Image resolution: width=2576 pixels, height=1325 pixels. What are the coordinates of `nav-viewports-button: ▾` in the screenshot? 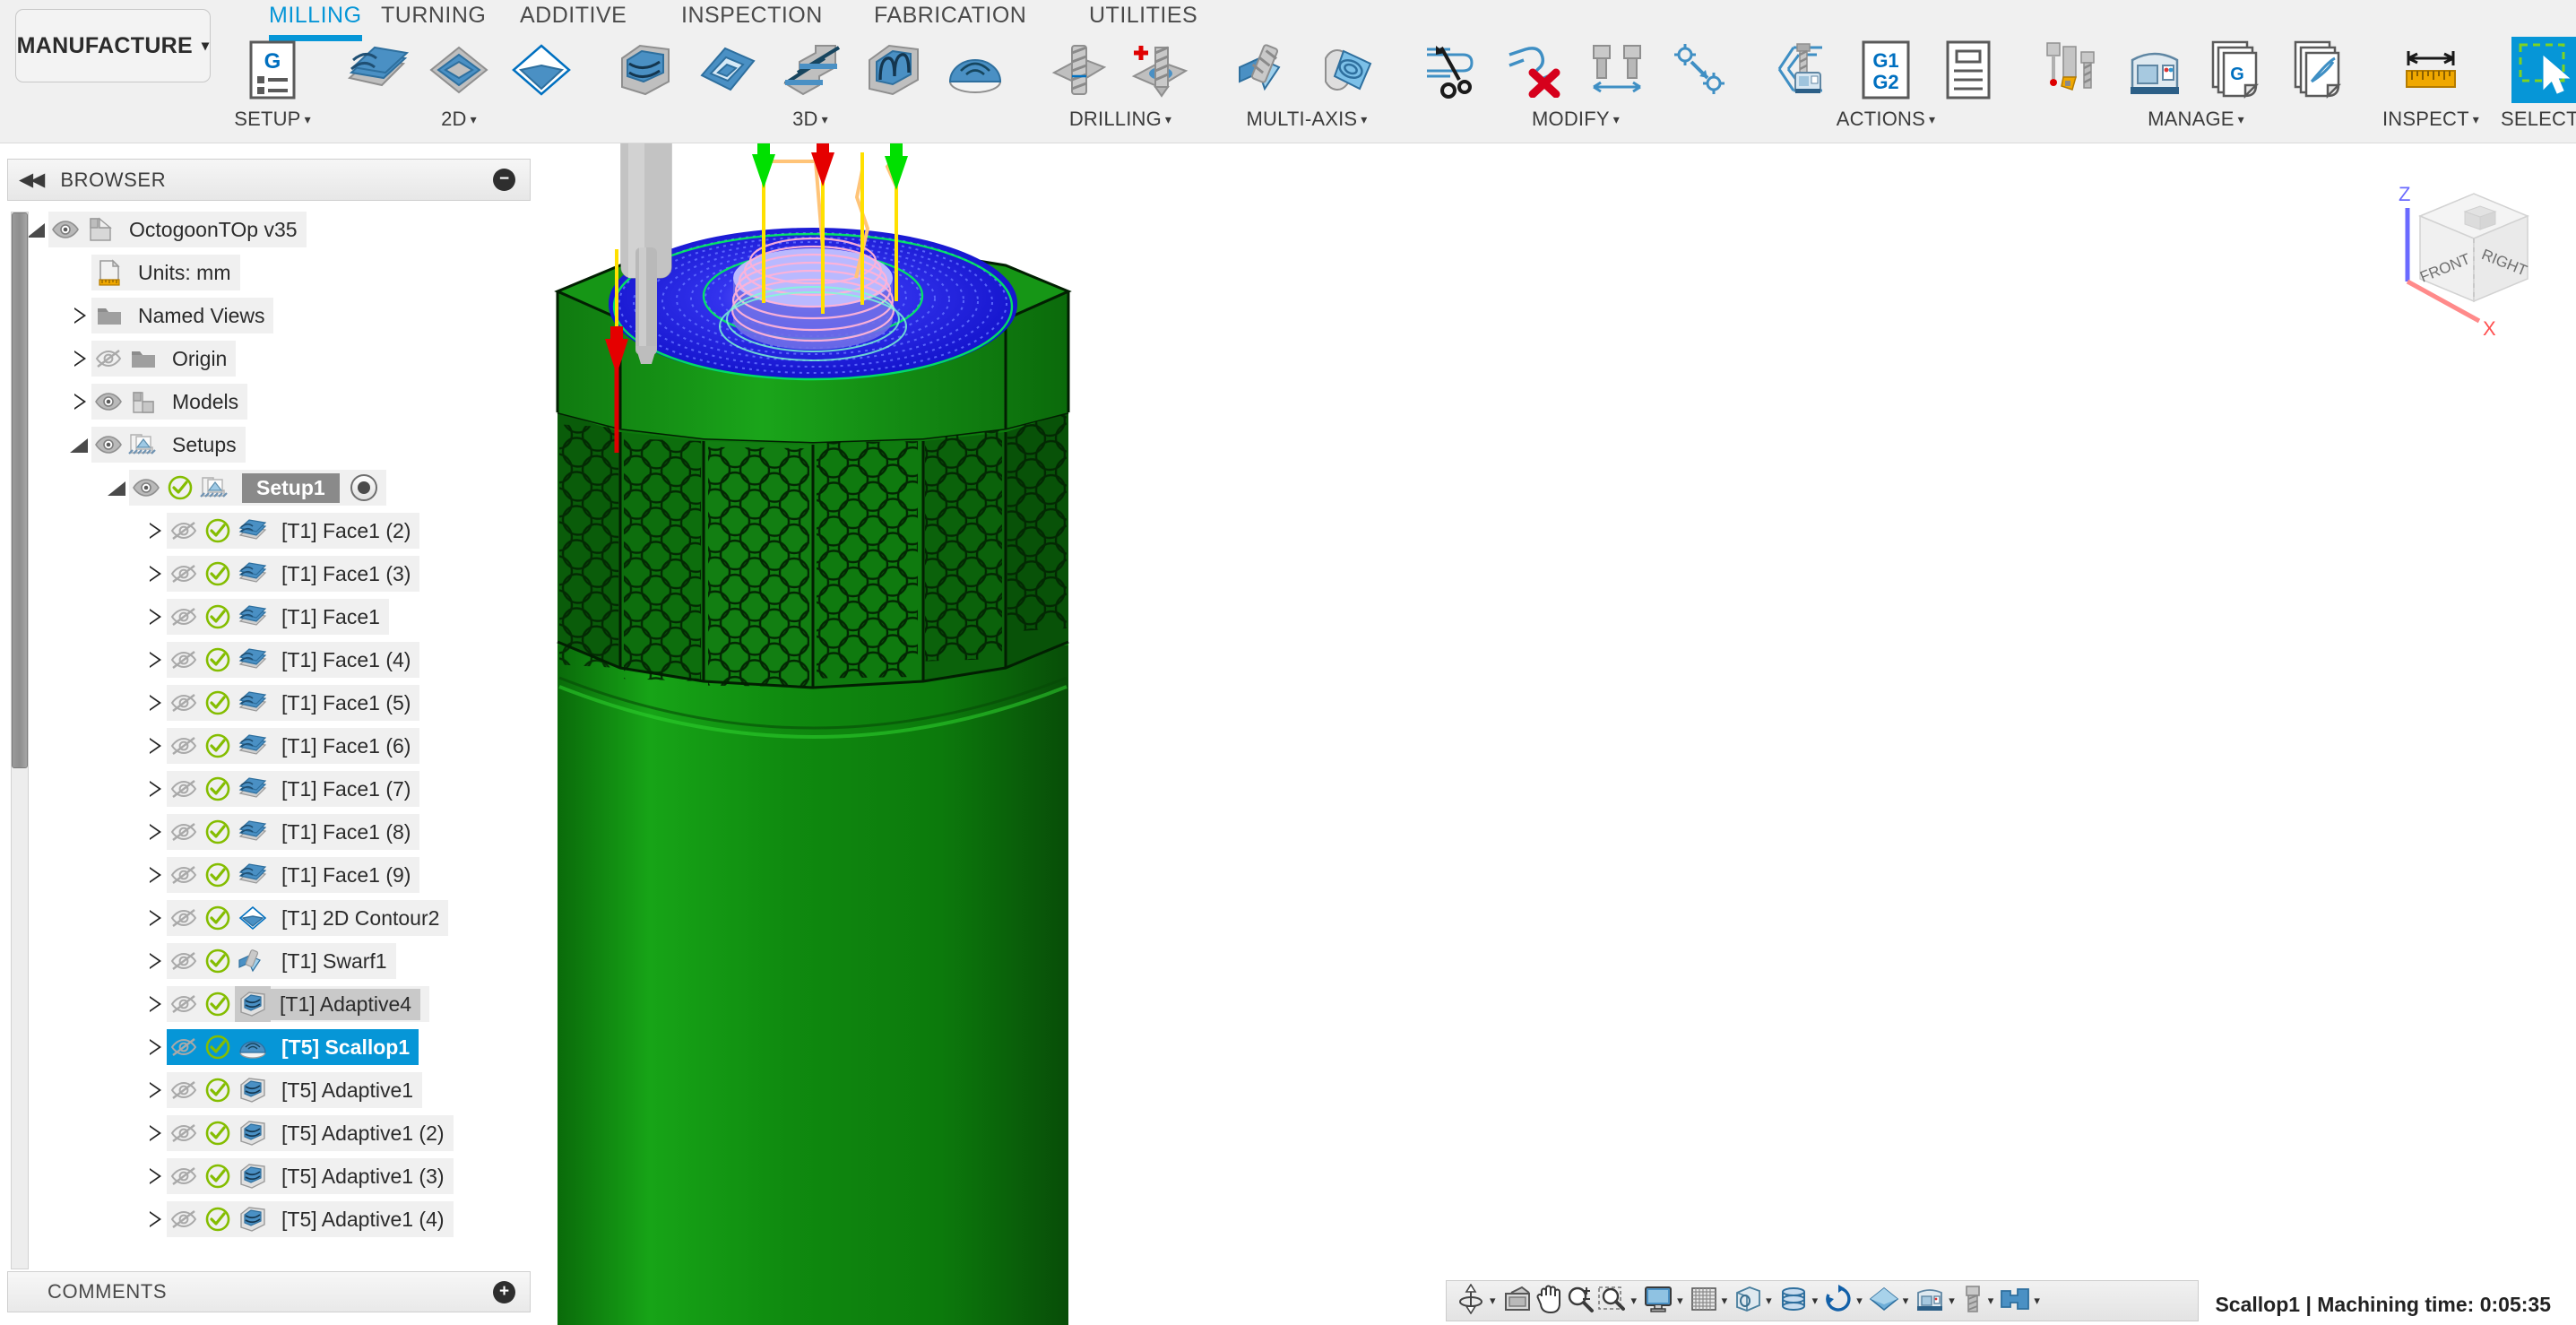 It's located at (1754, 1301).